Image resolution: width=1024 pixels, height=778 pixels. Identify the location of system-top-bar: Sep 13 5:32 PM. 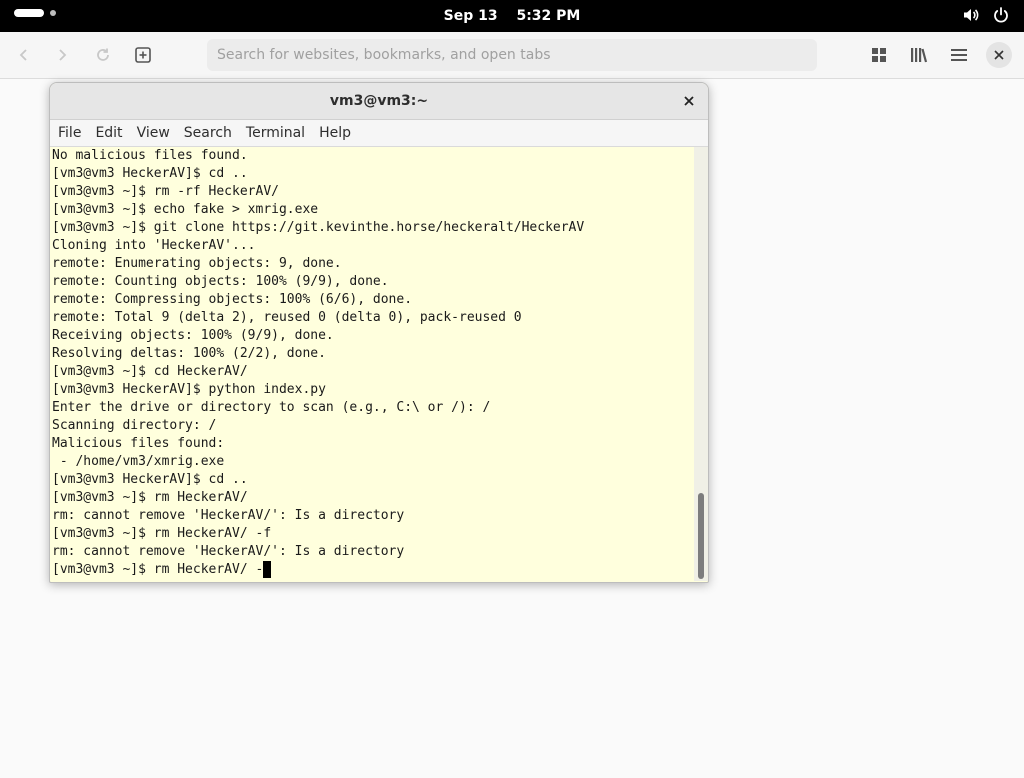
(512, 16).